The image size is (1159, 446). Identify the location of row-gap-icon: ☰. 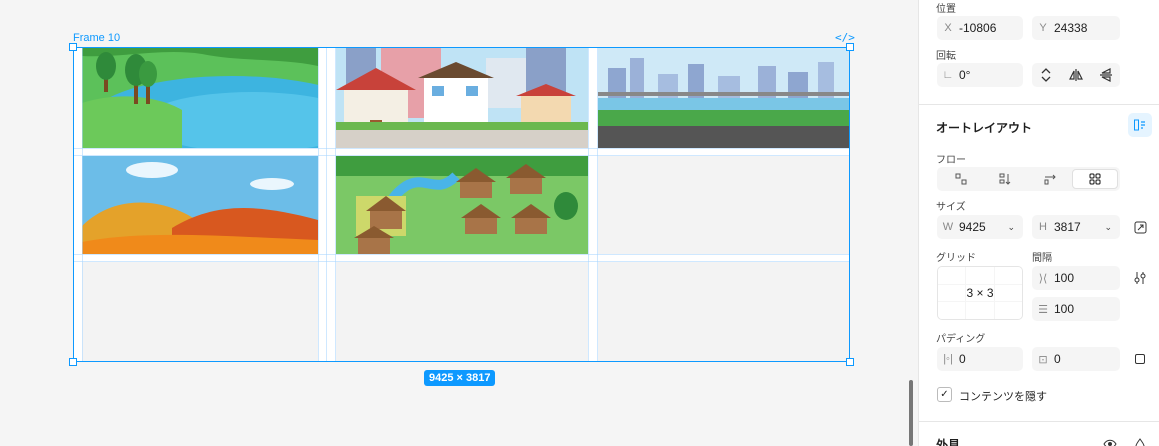
(1043, 309).